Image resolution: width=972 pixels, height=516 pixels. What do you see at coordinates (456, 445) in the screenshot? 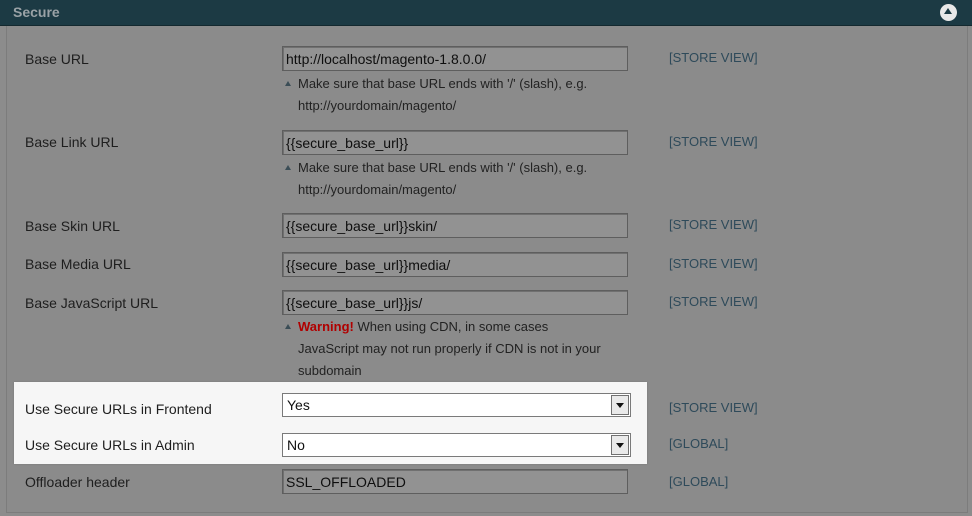
I see `secure-admin-select: No` at bounding box center [456, 445].